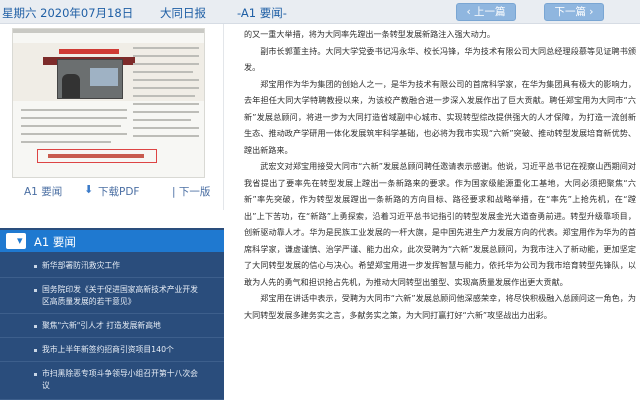 The image size is (640, 400). What do you see at coordinates (71, 86) in the screenshot?
I see `thumbnail-photo-person` at bounding box center [71, 86].